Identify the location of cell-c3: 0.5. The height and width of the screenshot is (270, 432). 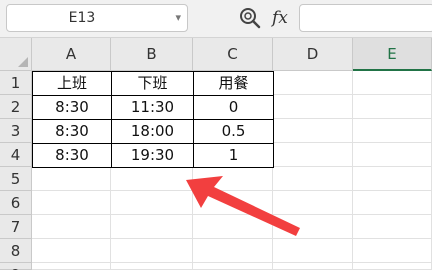
(233, 131).